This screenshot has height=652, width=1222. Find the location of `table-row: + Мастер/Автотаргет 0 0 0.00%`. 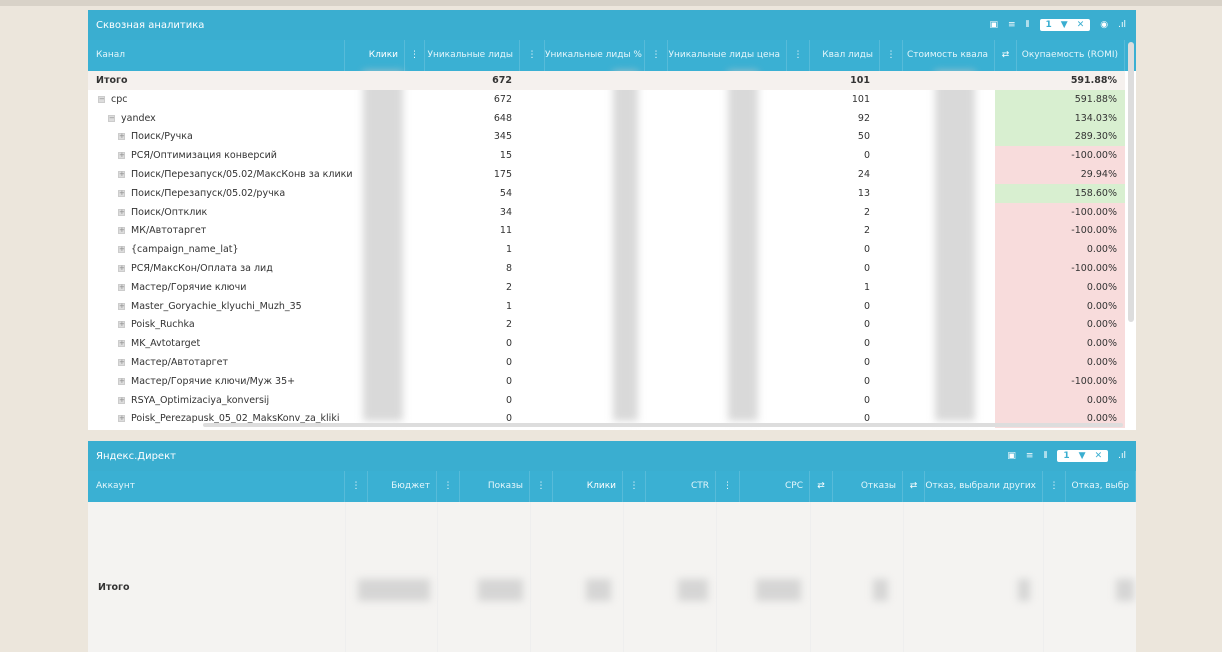

table-row: + Мастер/Автотаргет 0 0 0.00% is located at coordinates (606, 362).